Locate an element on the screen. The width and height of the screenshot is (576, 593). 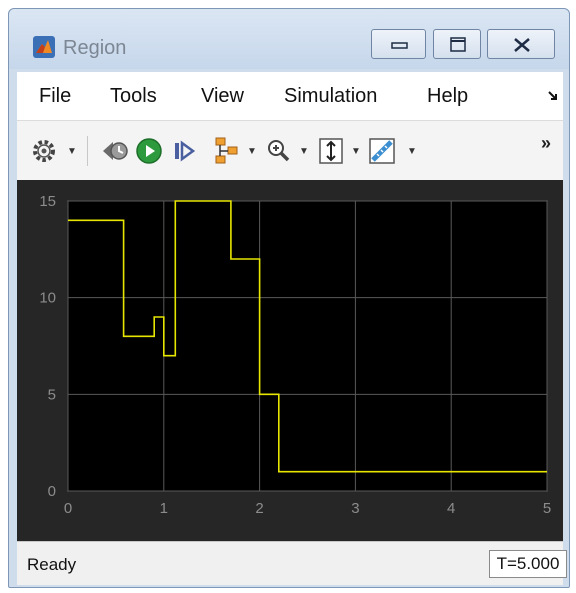
maximize-icon is located at coordinates (458, 44).